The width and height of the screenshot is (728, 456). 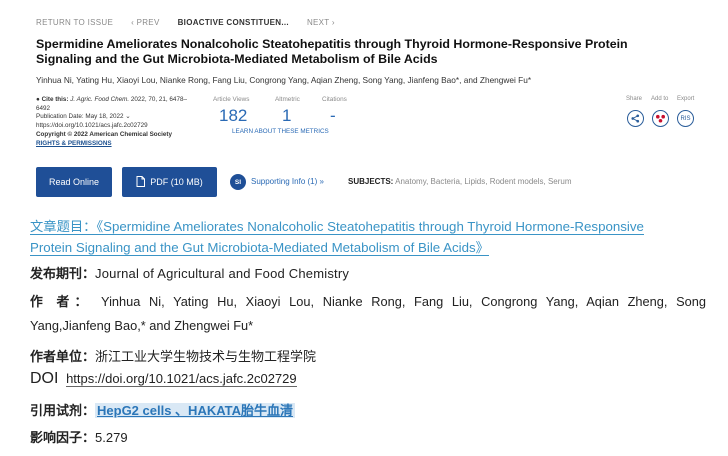 What do you see at coordinates (286, 116) in the screenshot?
I see `altmetric-value: 1` at bounding box center [286, 116].